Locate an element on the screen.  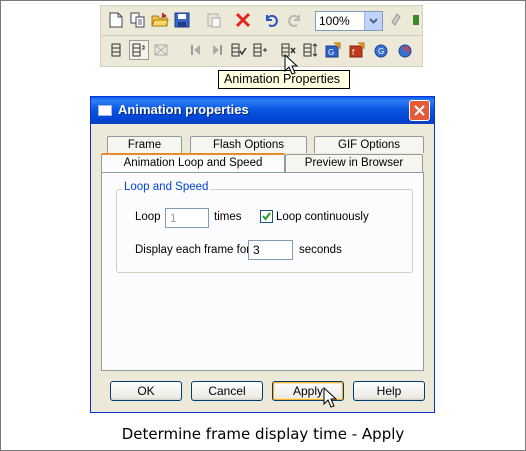
loop-continuously-label: Loop continuously is located at coordinates (322, 217).